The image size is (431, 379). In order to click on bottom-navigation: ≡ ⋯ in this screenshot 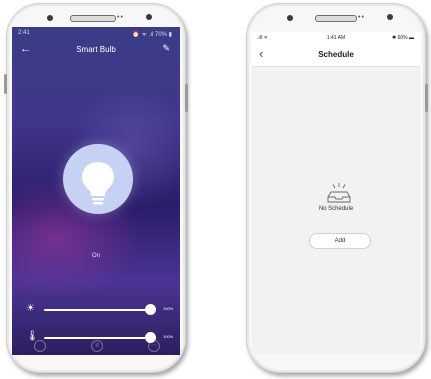, I will do `click(96, 346)`.